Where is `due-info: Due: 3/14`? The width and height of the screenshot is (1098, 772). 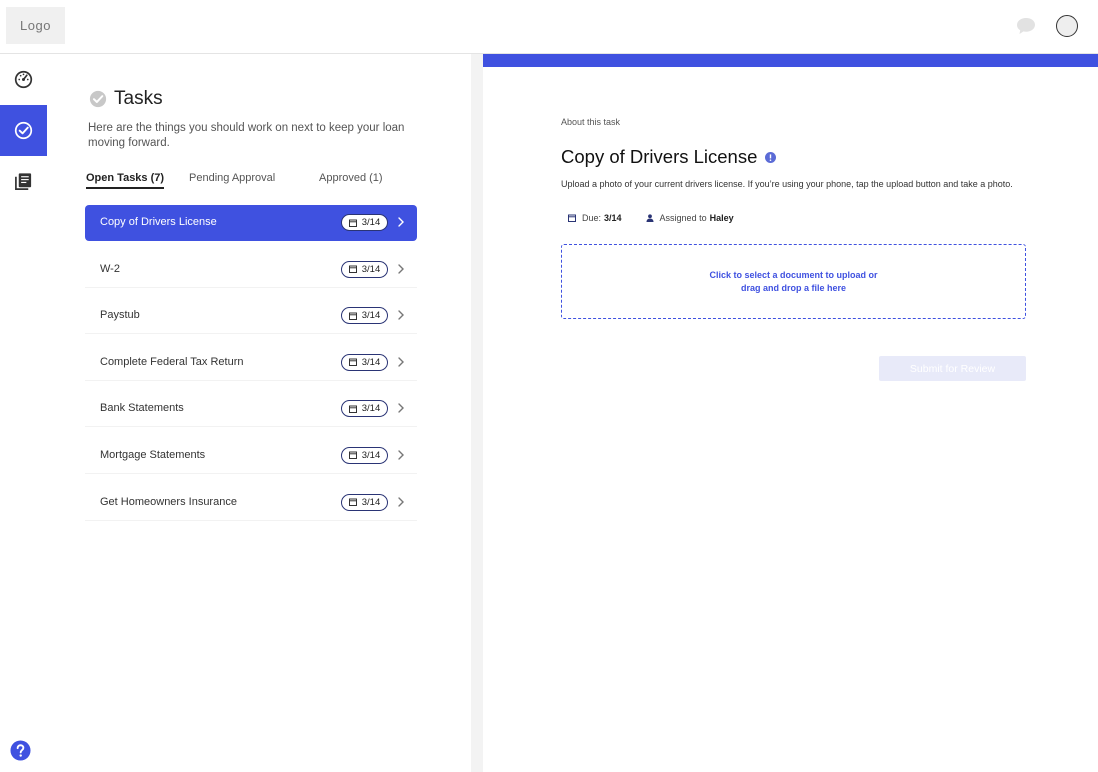
due-info: Due: 3/14 is located at coordinates (595, 218).